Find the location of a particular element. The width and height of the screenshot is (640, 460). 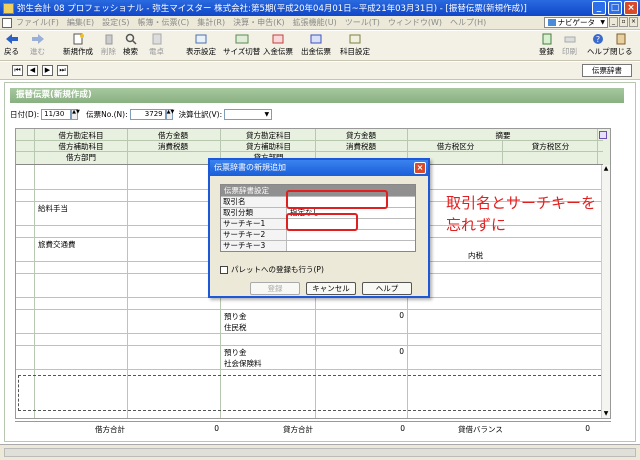

close-button: 閉じる is located at coordinates (621, 45).